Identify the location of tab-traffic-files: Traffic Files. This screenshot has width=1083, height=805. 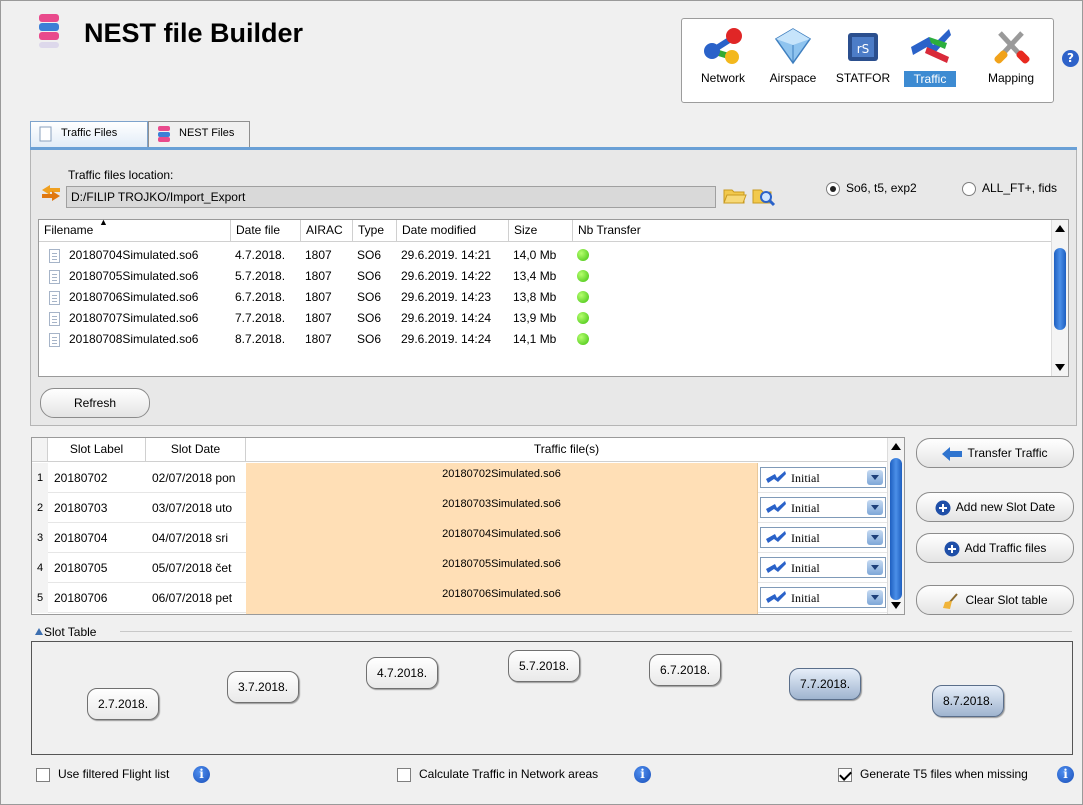
(89, 134).